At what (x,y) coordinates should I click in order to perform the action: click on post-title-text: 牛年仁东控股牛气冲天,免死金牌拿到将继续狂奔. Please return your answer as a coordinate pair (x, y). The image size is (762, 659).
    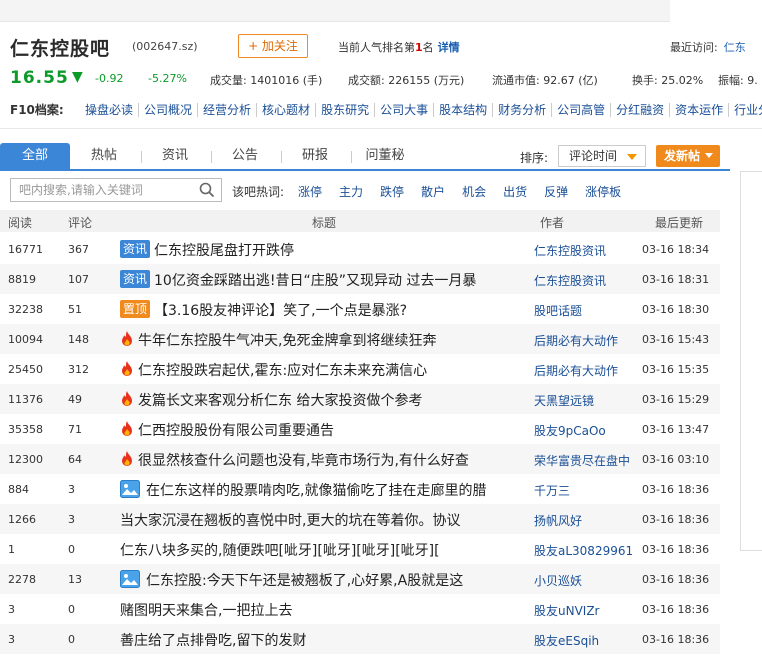
    Looking at the image, I should click on (287, 341).